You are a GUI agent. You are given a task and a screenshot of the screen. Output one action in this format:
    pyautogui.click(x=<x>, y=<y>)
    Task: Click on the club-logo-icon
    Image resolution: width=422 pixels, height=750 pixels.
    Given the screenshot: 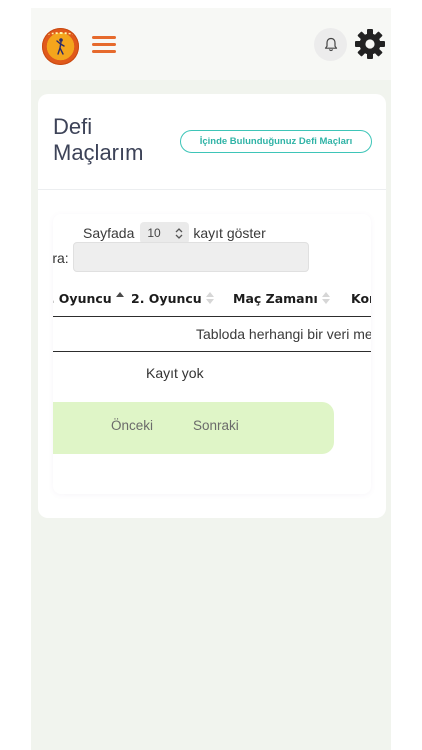 What is the action you would take?
    pyautogui.click(x=60, y=46)
    